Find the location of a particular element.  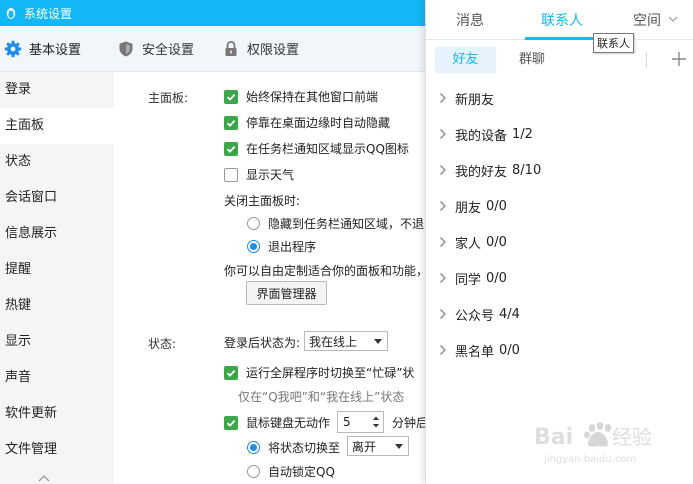

subtab-groups: 群聊 is located at coordinates (532, 60).